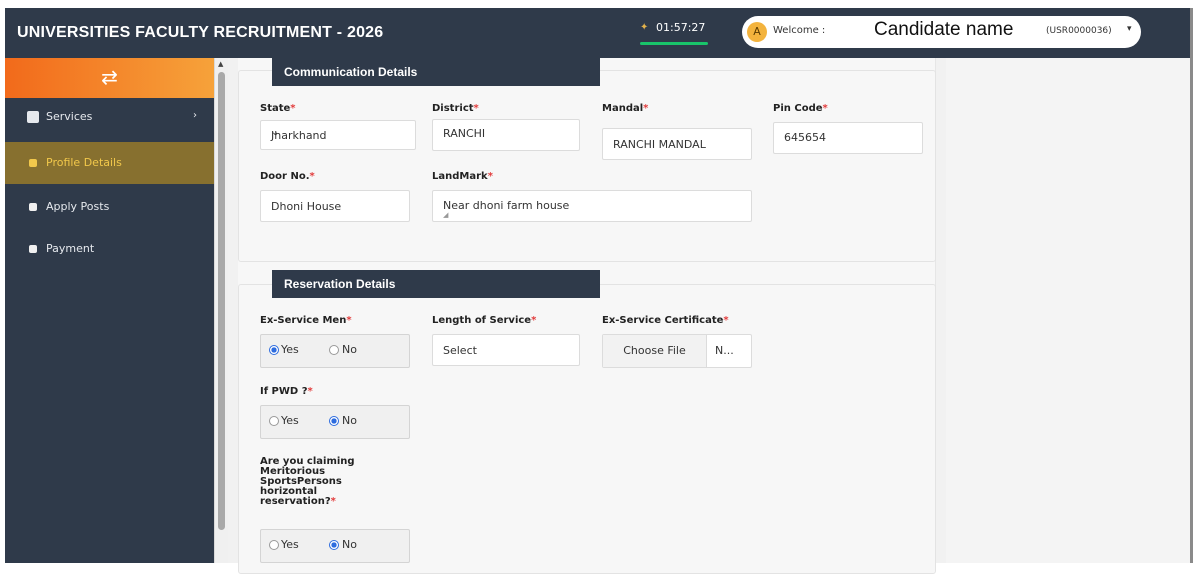 This screenshot has height=574, width=1195. What do you see at coordinates (848, 138) in the screenshot?
I see `pincode-field: 645654` at bounding box center [848, 138].